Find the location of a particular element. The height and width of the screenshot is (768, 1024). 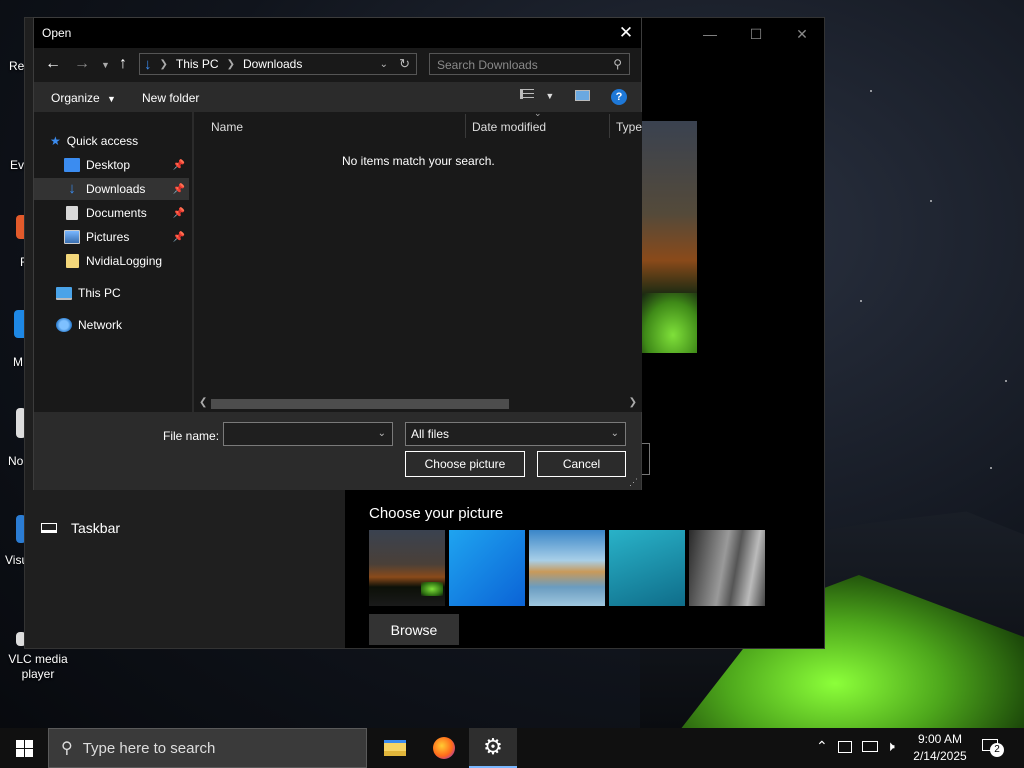

thumbnail-tent-night is located at coordinates (407, 568).